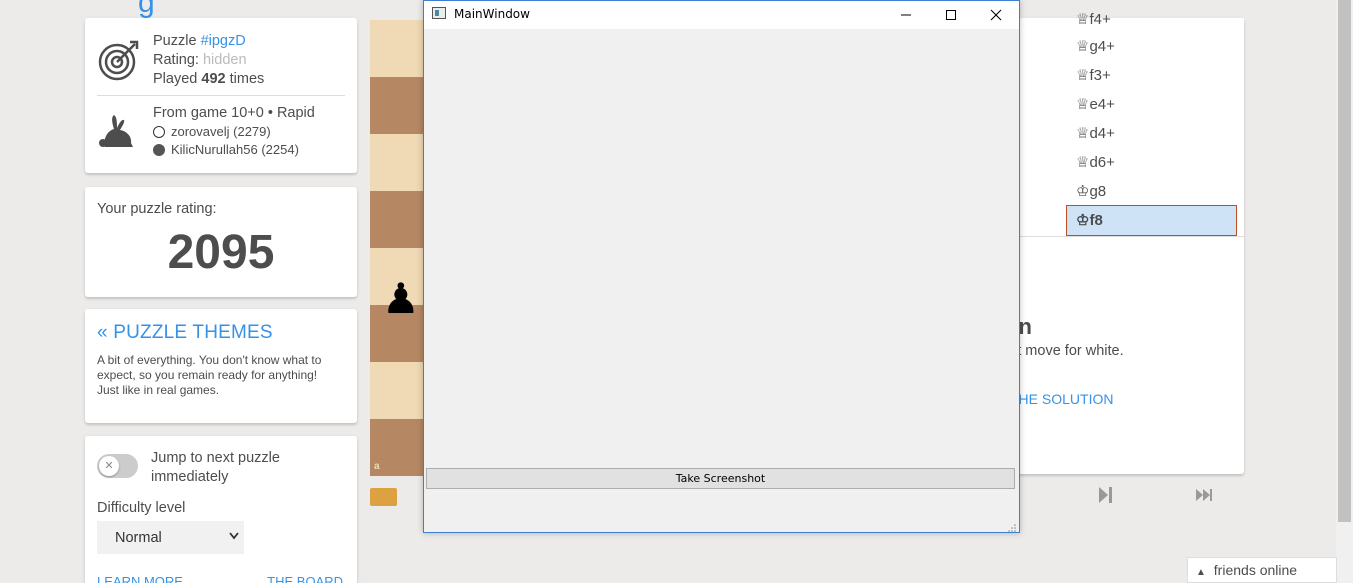 This screenshot has width=1353, height=583. I want to click on chess-board: ♟, so click(400, 248).